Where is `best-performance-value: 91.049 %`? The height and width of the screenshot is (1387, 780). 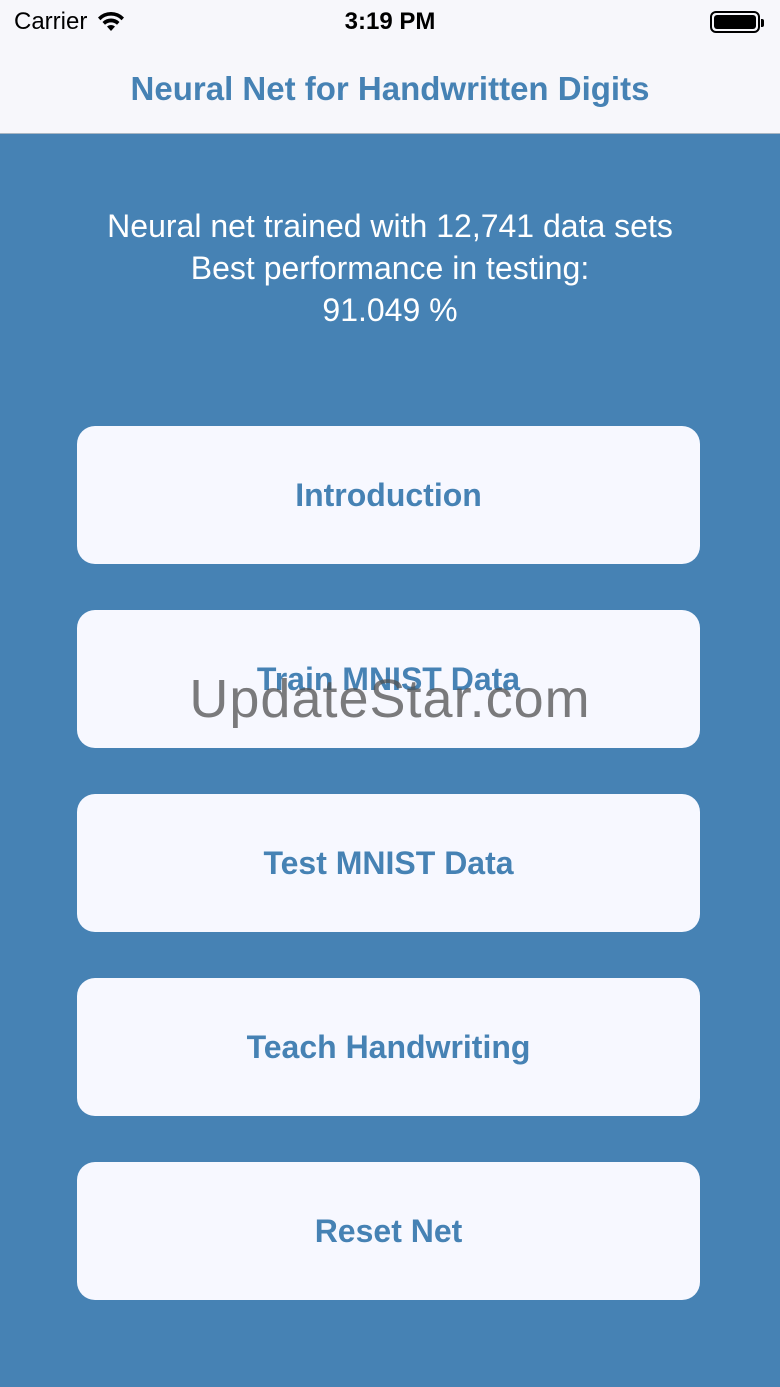
best-performance-value: 91.049 % is located at coordinates (390, 310).